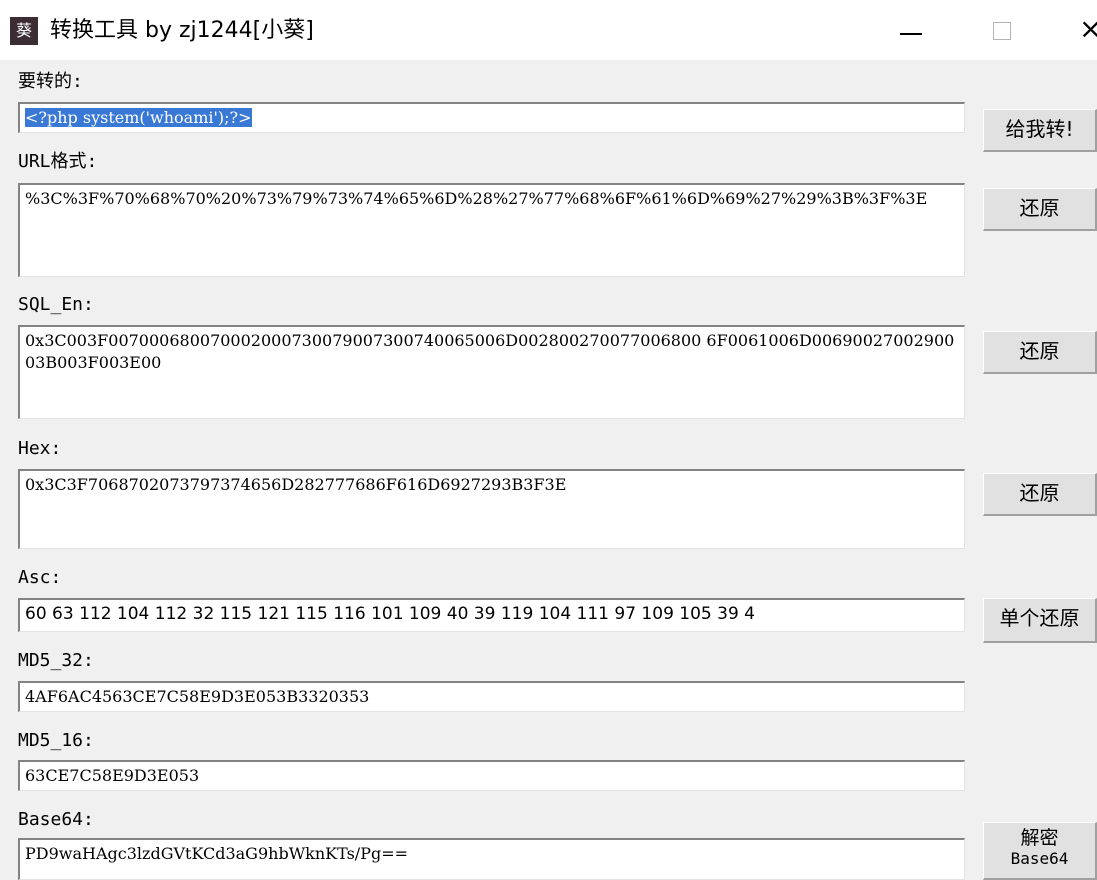 This screenshot has width=1097, height=880. Describe the element at coordinates (911, 34) in the screenshot. I see `minimize-icon` at that location.